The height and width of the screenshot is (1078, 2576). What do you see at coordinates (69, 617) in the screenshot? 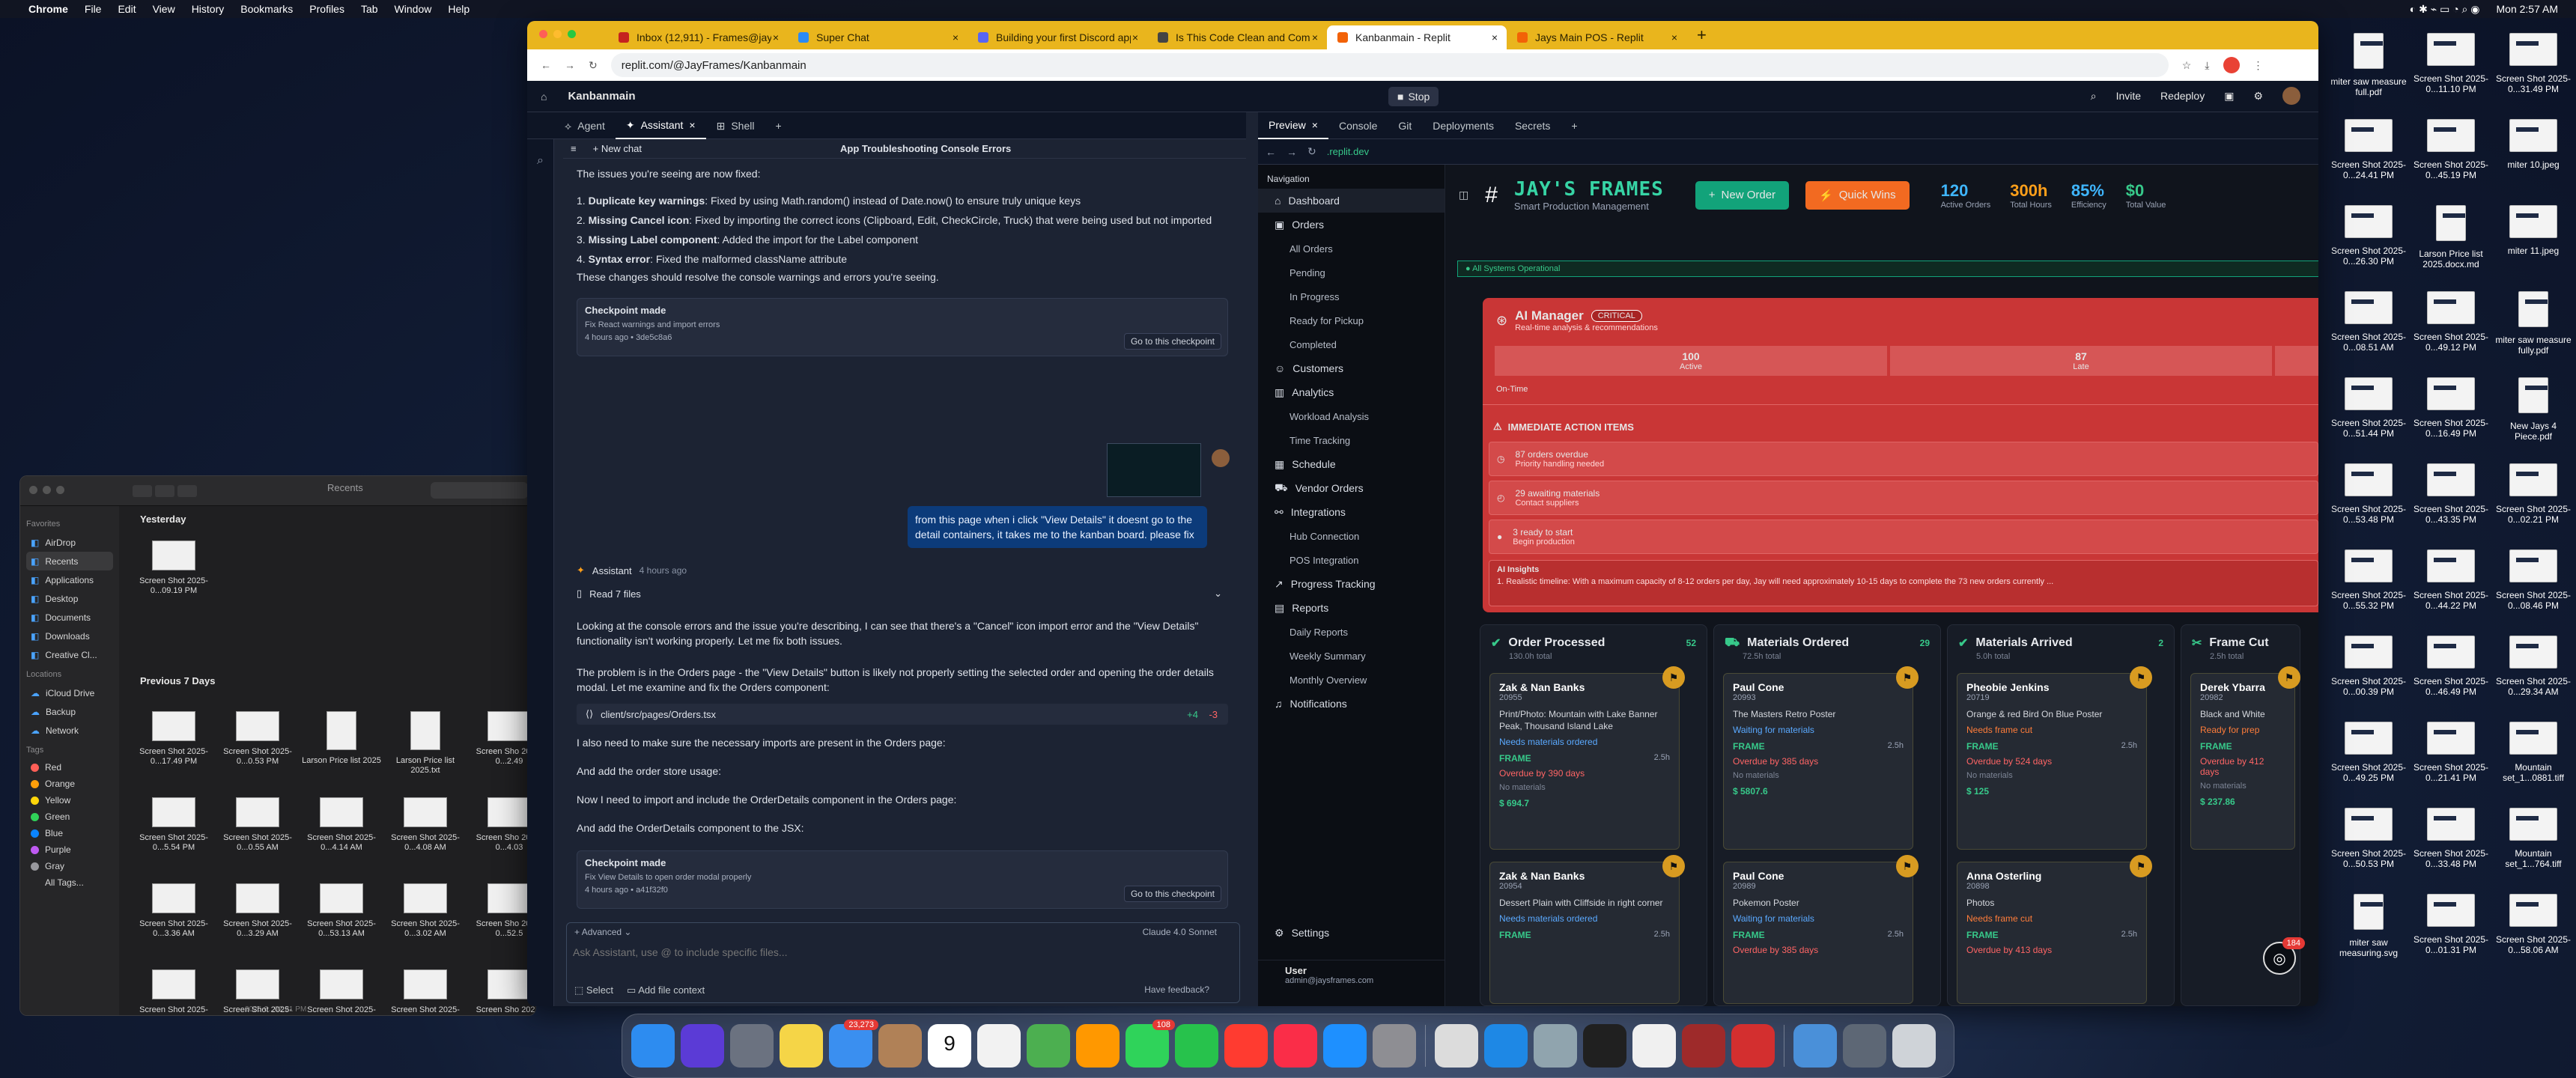
I see `sidebar-item-documents: ◧ Documents` at bounding box center [69, 617].